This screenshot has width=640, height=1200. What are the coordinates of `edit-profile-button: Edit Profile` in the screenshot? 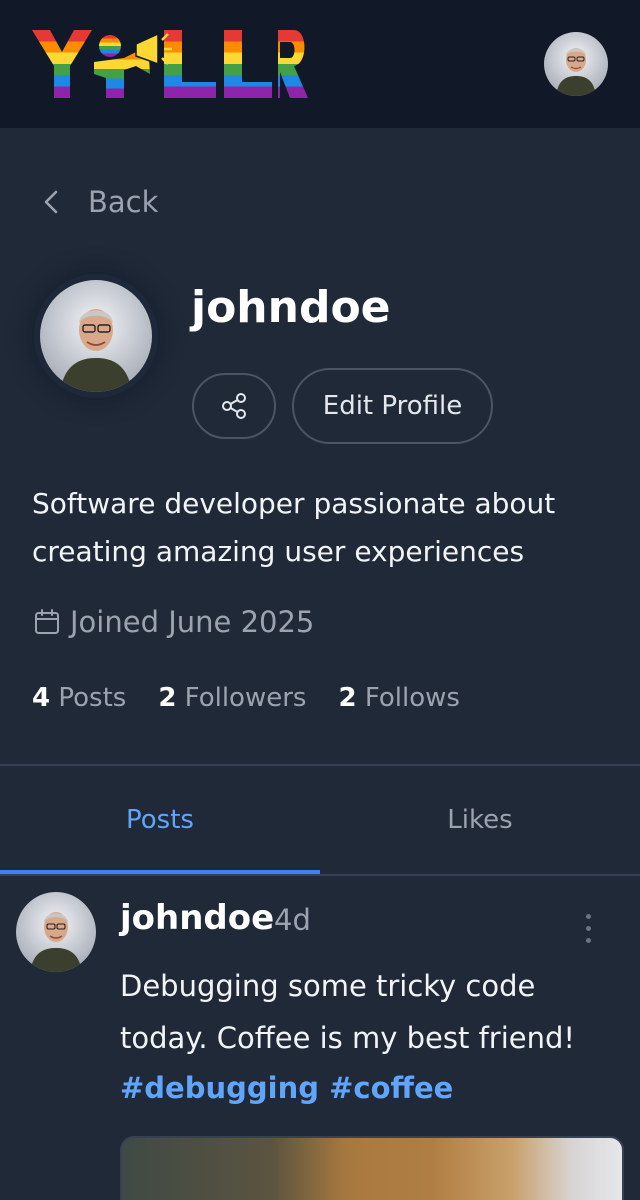 It's located at (392, 406).